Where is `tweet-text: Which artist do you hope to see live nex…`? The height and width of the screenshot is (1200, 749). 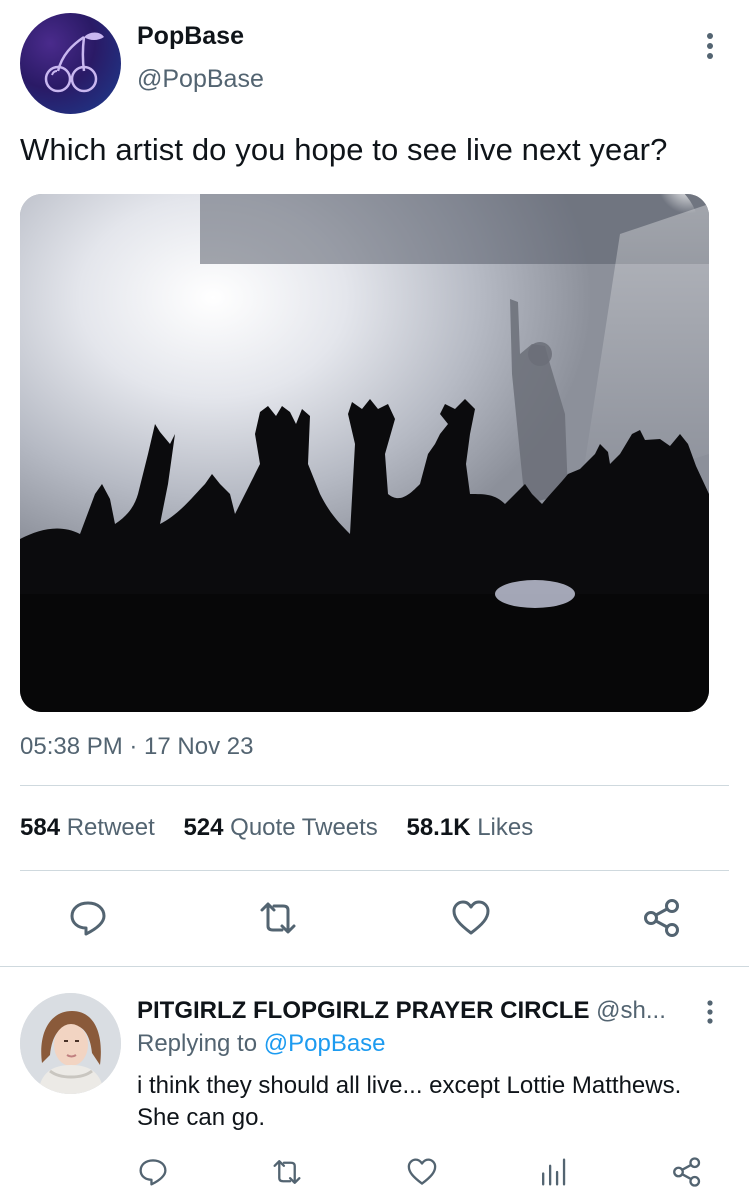 tweet-text: Which artist do you hope to see live nex… is located at coordinates (344, 149).